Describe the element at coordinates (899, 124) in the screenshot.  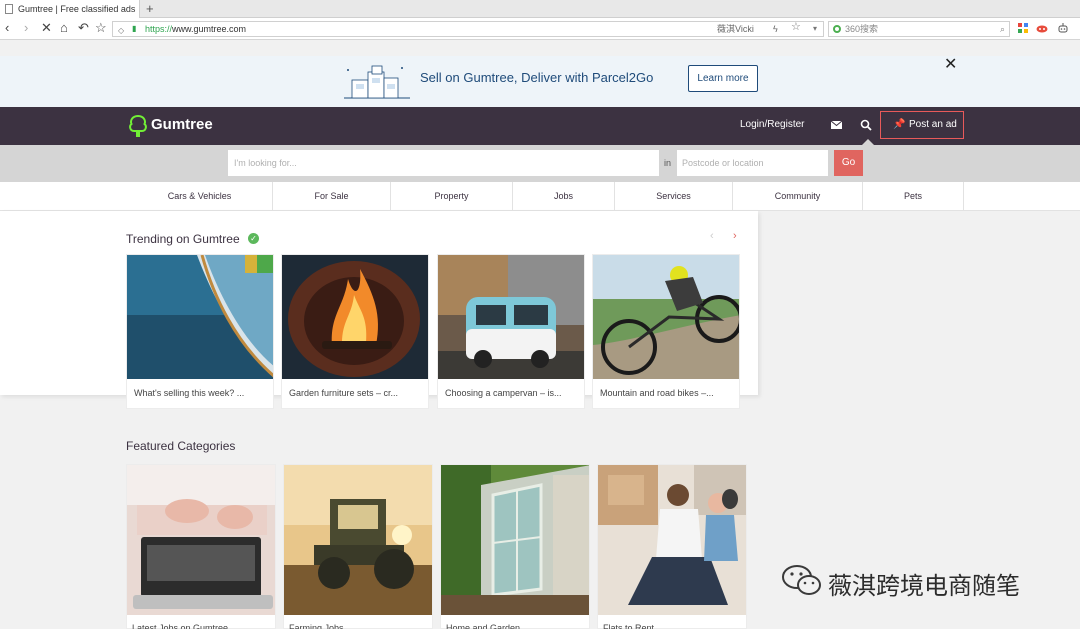
I see `pin-icon: 📌` at that location.